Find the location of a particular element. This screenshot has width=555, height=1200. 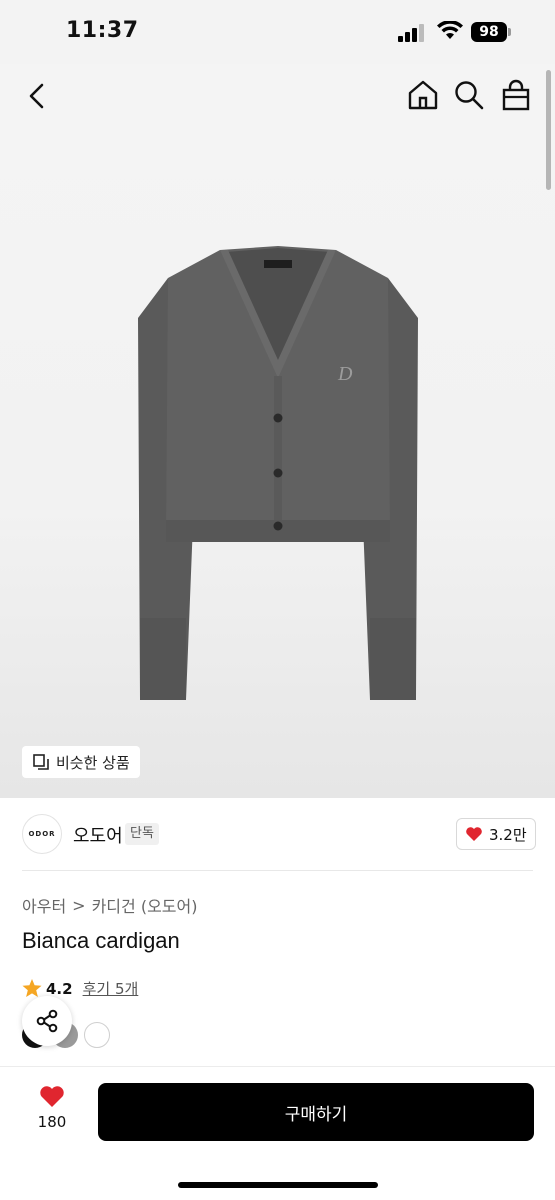

home-indicator is located at coordinates (278, 1185).